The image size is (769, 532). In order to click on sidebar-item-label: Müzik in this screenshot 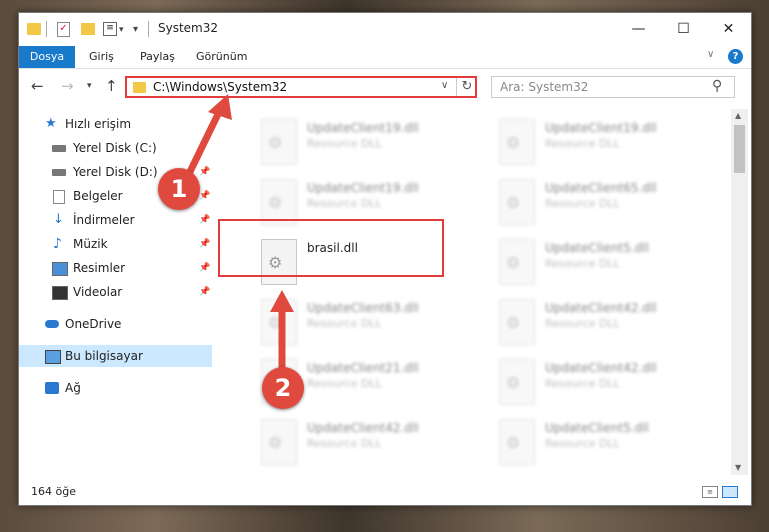, I will do `click(90, 244)`.